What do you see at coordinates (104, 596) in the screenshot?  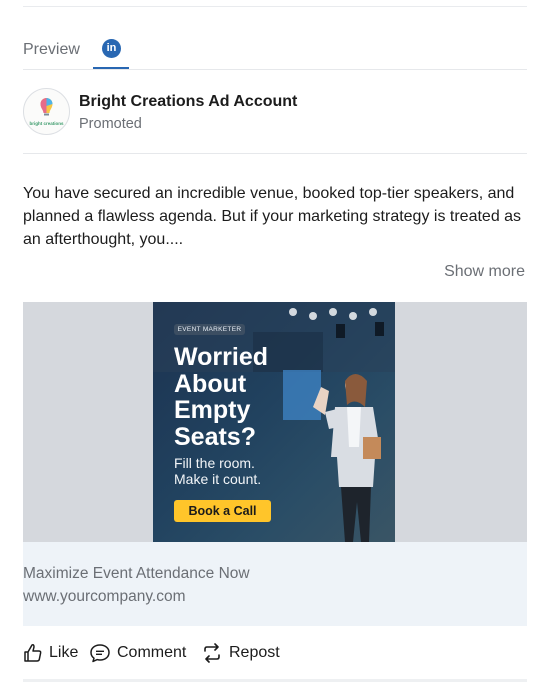 I see `ad-url: www.yourcompany.com` at bounding box center [104, 596].